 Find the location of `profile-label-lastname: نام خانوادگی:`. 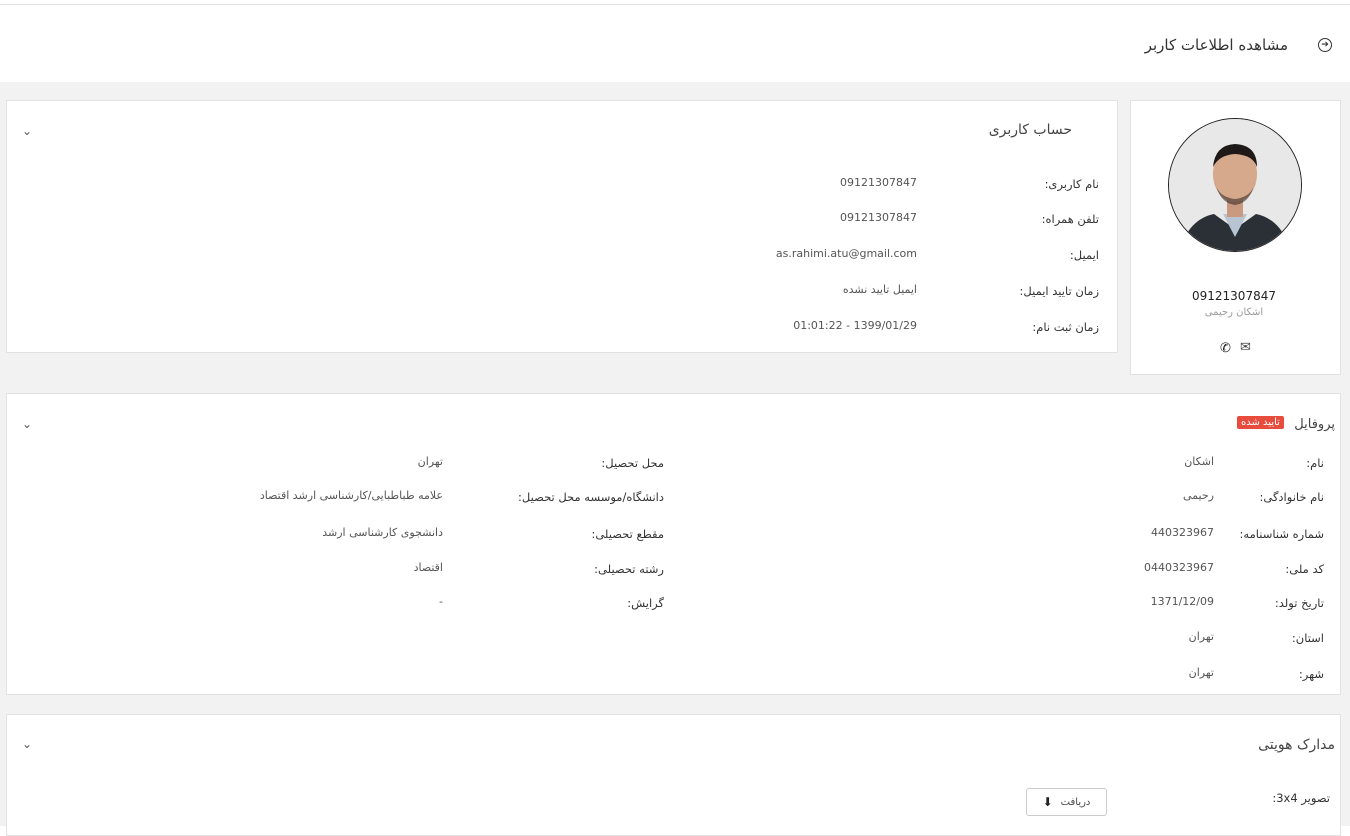

profile-label-lastname: نام خانوادگی: is located at coordinates (1292, 497).